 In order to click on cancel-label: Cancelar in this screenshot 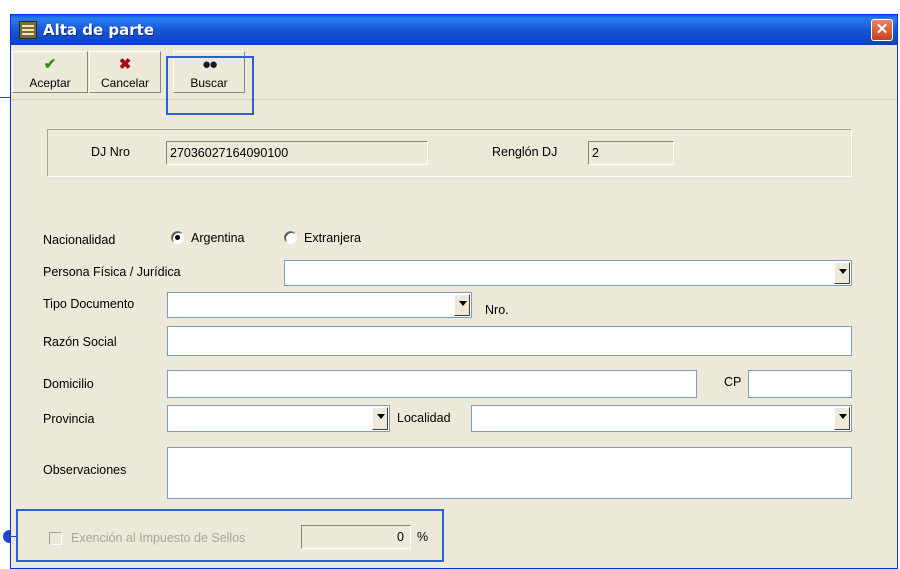, I will do `click(125, 83)`.